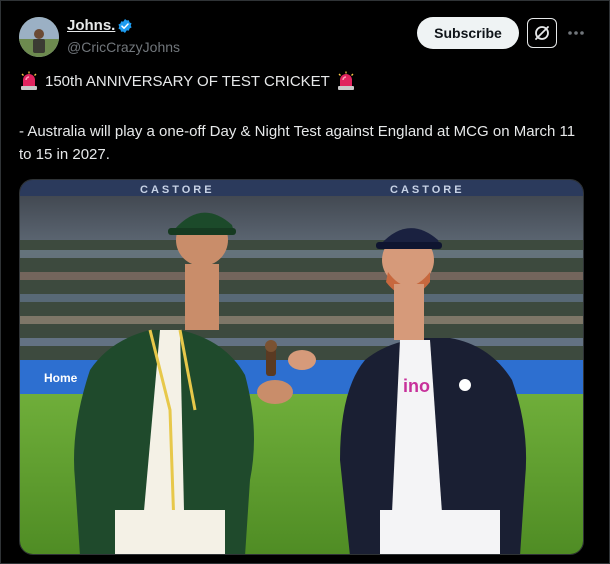  Describe the element at coordinates (468, 33) in the screenshot. I see `subscribe-button: Subscribe` at that location.